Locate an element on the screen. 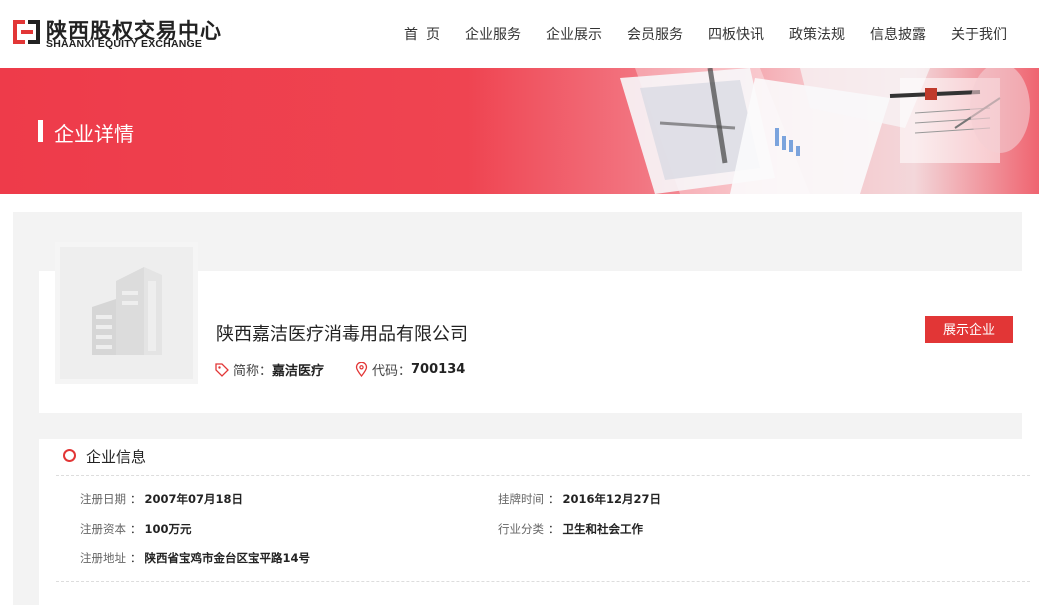 The width and height of the screenshot is (1039, 605). banner-illustration is located at coordinates (825, 131).